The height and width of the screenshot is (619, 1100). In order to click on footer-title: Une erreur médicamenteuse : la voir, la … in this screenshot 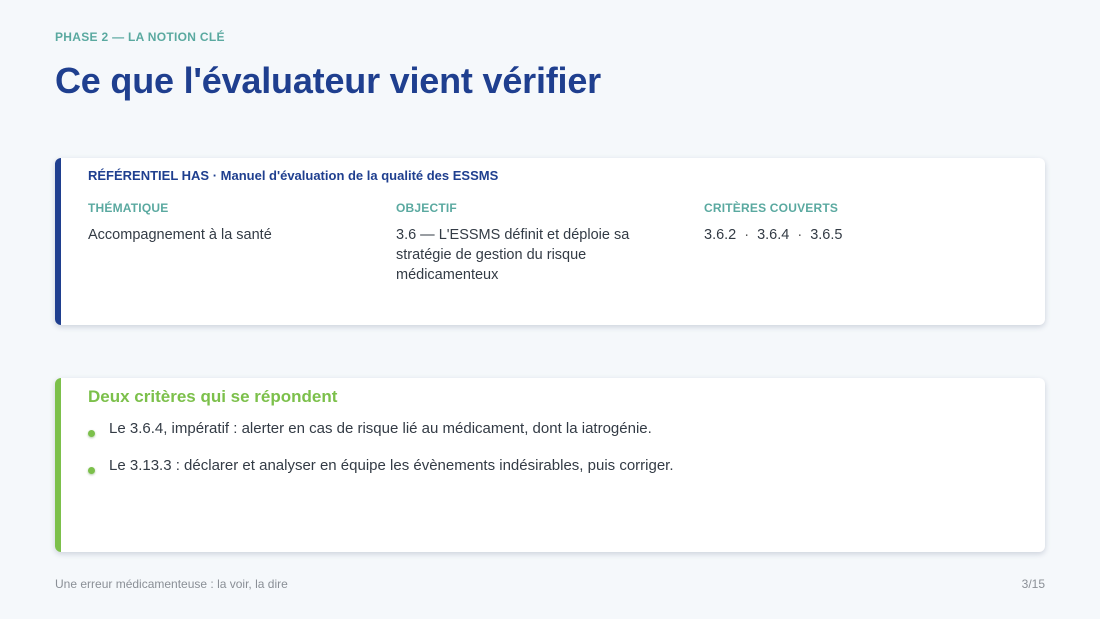, I will do `click(171, 584)`.